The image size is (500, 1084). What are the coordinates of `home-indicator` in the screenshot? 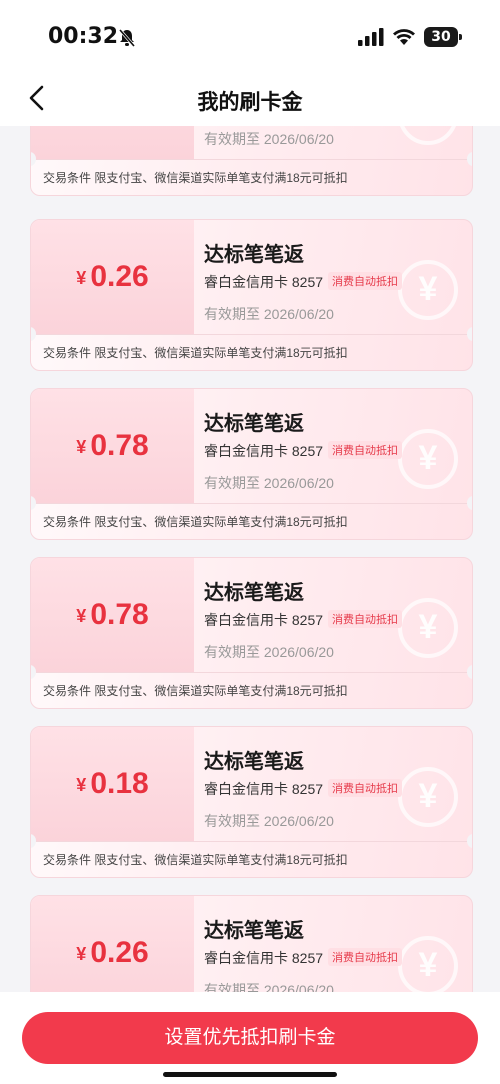 It's located at (250, 1074).